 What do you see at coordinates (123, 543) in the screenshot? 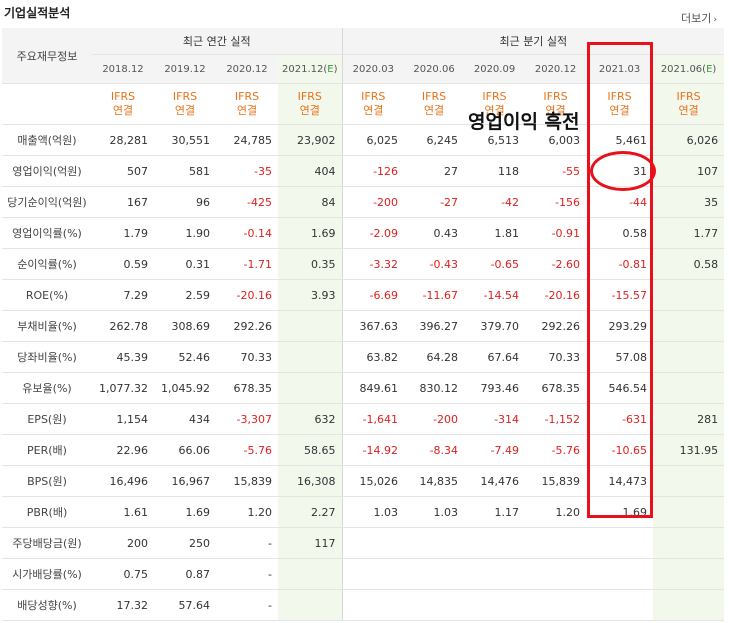
I see `table-cell: 200` at bounding box center [123, 543].